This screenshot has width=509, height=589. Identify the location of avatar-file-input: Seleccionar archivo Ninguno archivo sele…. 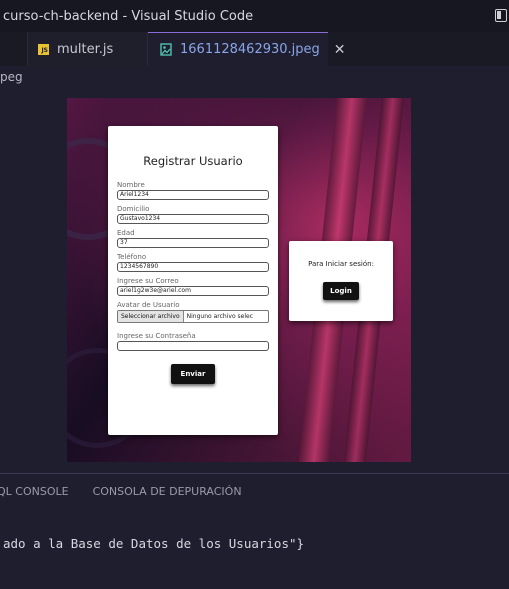
(193, 316).